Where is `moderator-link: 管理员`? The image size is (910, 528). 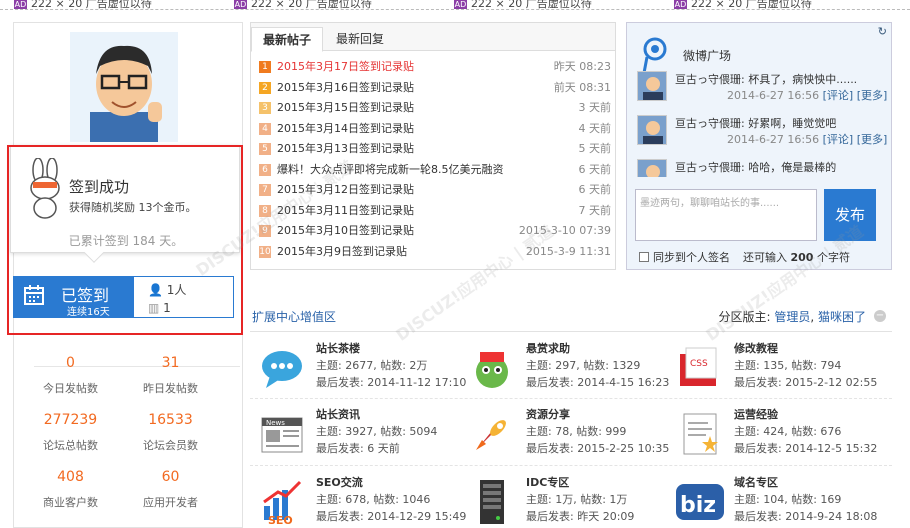 moderator-link: 管理员 is located at coordinates (792, 317).